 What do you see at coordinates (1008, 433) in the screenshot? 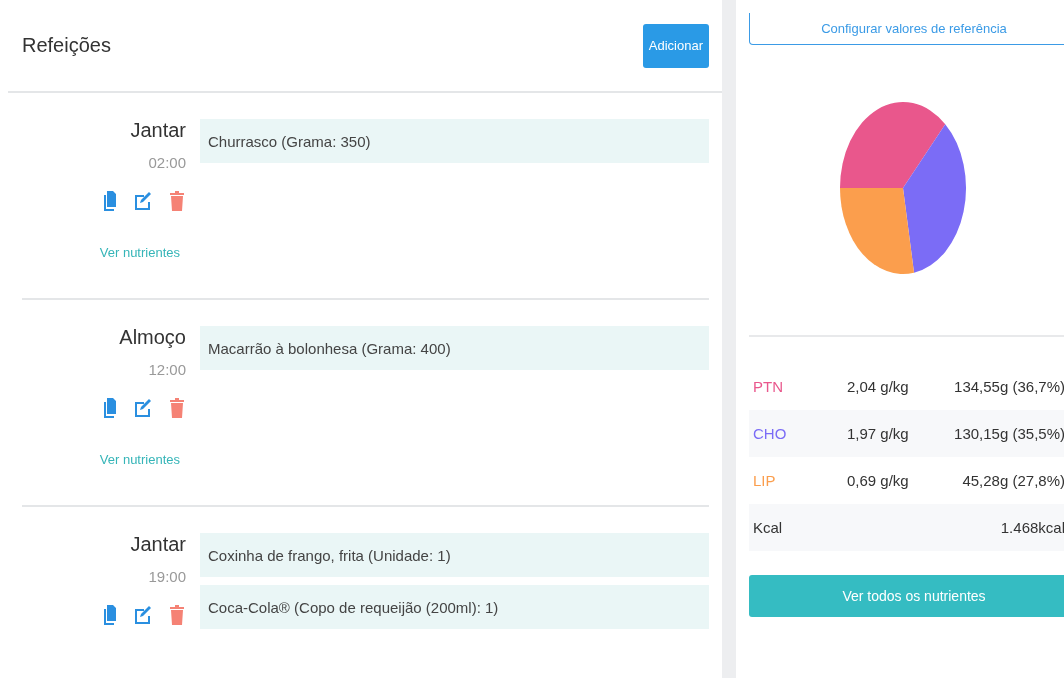
I see `total-value: 130,15g (35,5%)` at bounding box center [1008, 433].